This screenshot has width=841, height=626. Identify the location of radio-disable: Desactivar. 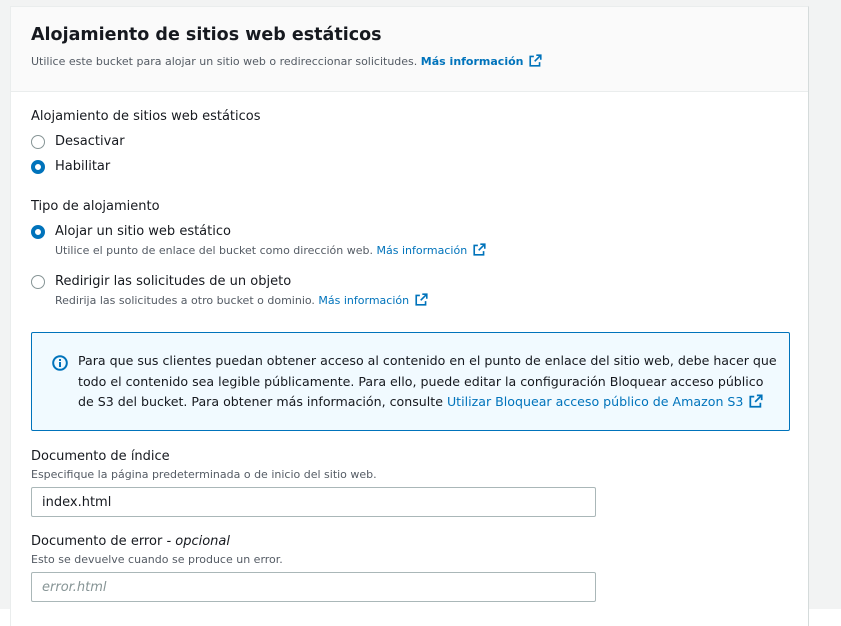
(78, 142).